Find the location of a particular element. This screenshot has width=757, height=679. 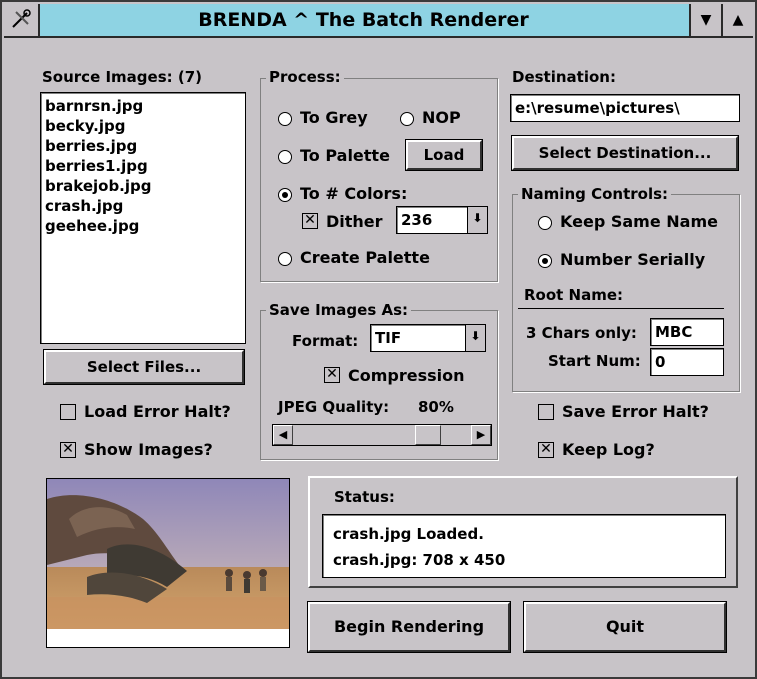

save-error-halt-label: Save Error Halt? is located at coordinates (635, 411).